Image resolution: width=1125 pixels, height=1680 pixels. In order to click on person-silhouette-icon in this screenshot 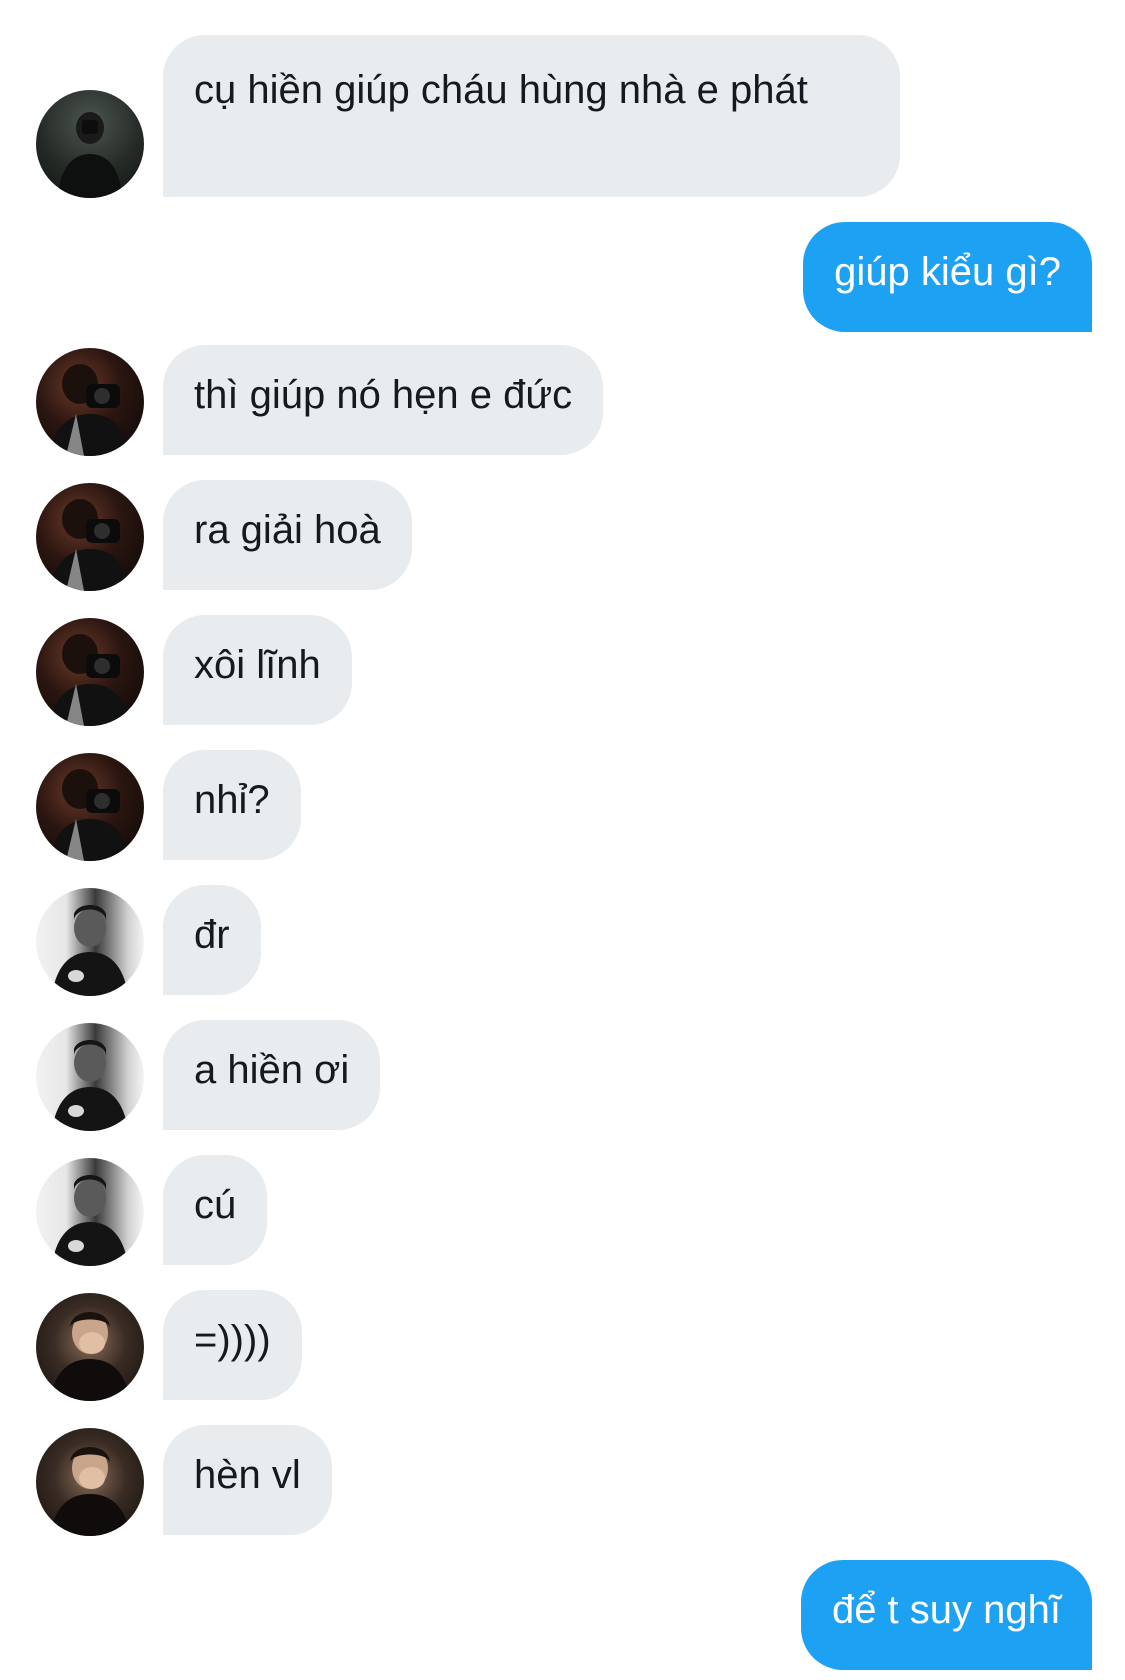, I will do `click(90, 155)`.